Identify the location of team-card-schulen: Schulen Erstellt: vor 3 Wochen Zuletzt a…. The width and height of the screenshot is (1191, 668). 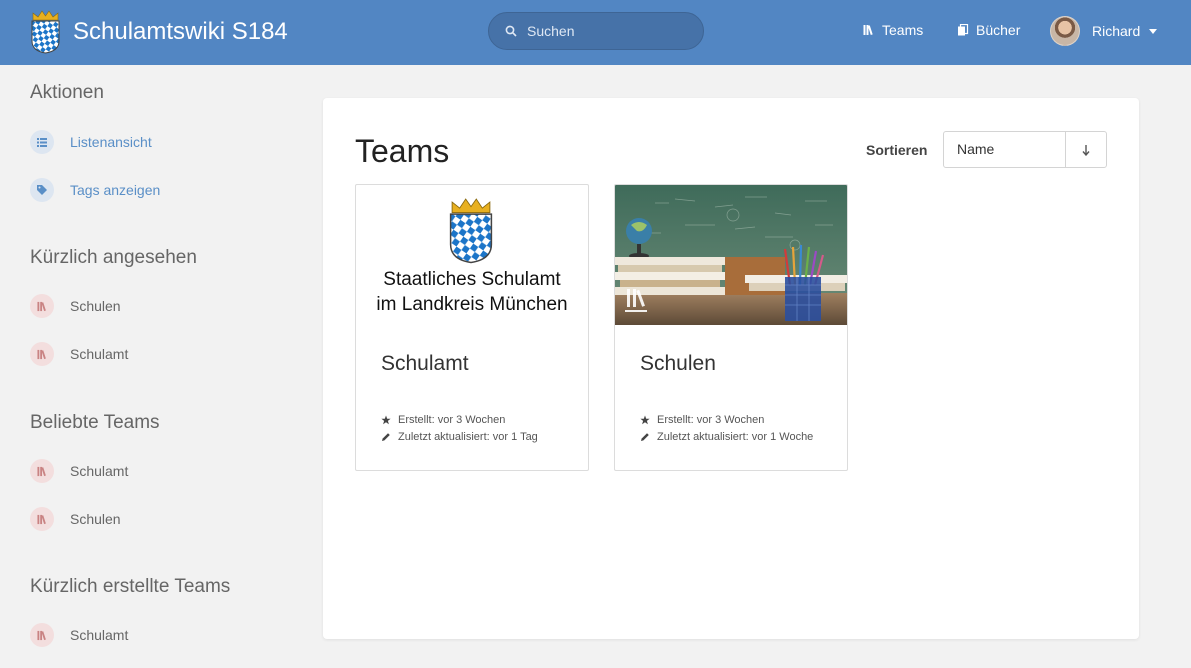
(731, 327).